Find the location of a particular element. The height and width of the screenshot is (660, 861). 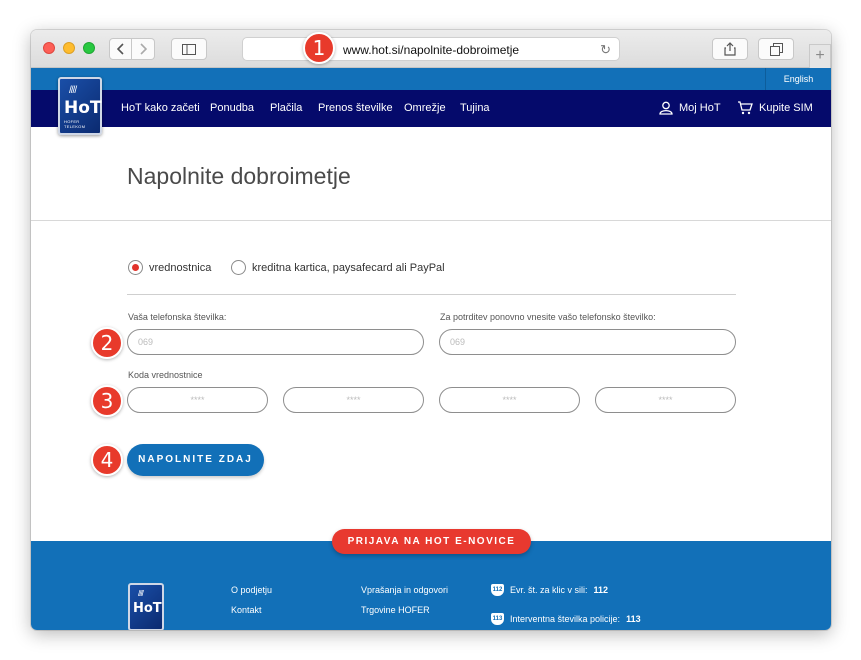

footer-logo: //// HoT is located at coordinates (146, 606).